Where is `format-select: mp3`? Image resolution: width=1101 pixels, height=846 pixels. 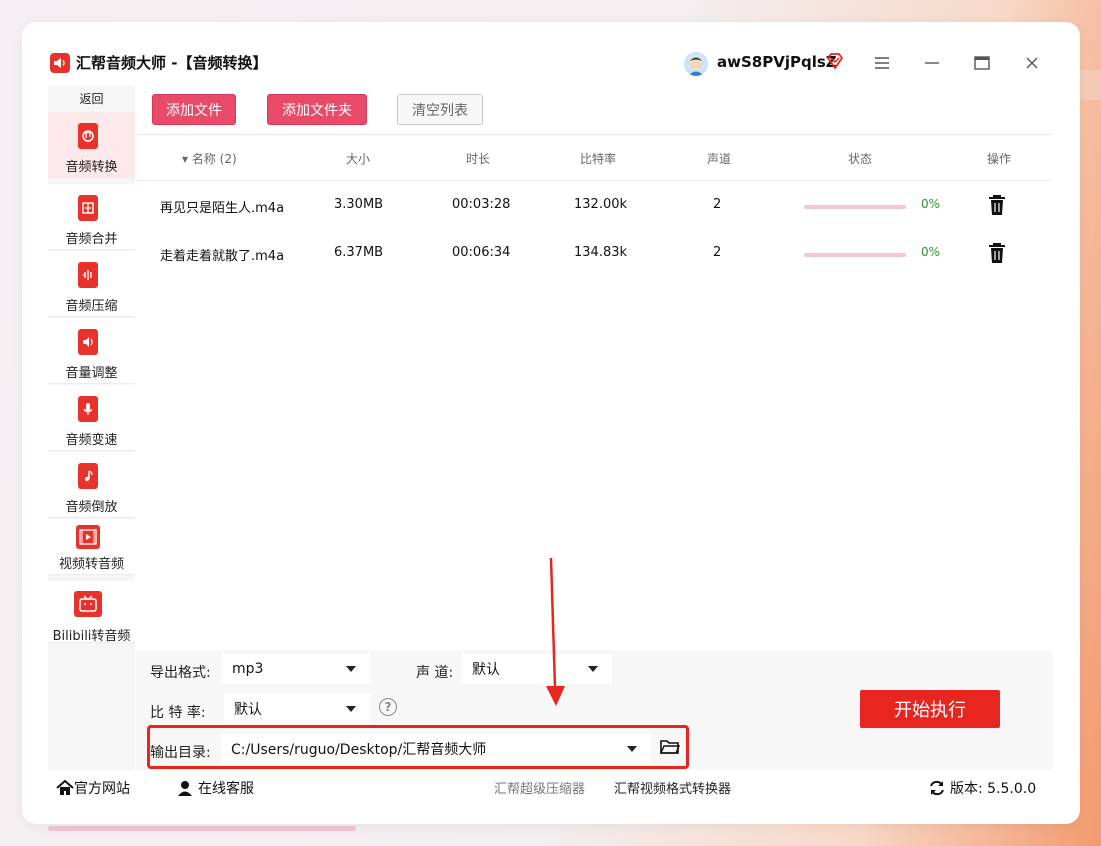
format-select: mp3 is located at coordinates (296, 669).